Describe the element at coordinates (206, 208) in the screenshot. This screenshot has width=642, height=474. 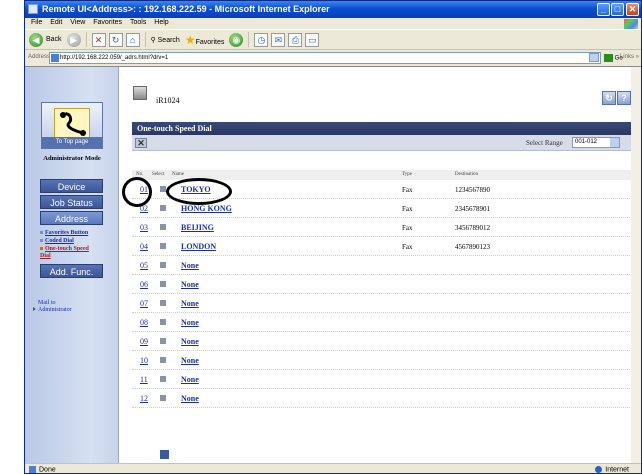
I see `row-name-link: HONG KONG` at that location.